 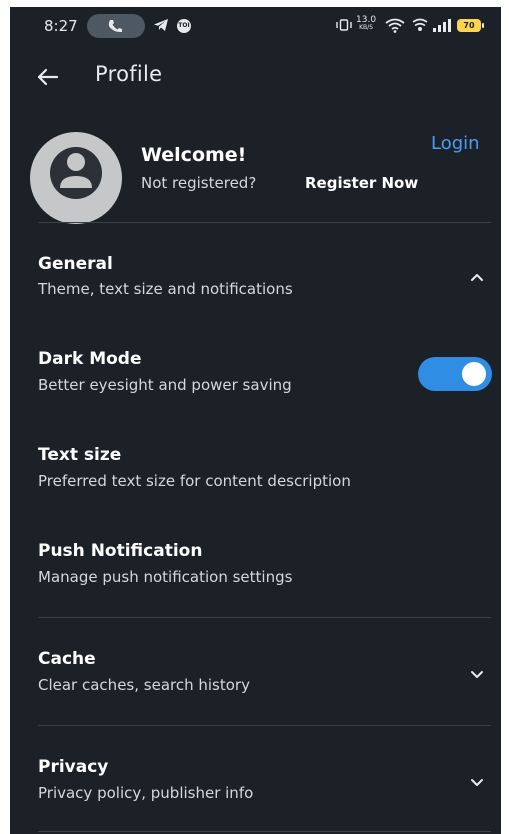 I want to click on wifi-icon, so click(x=395, y=25).